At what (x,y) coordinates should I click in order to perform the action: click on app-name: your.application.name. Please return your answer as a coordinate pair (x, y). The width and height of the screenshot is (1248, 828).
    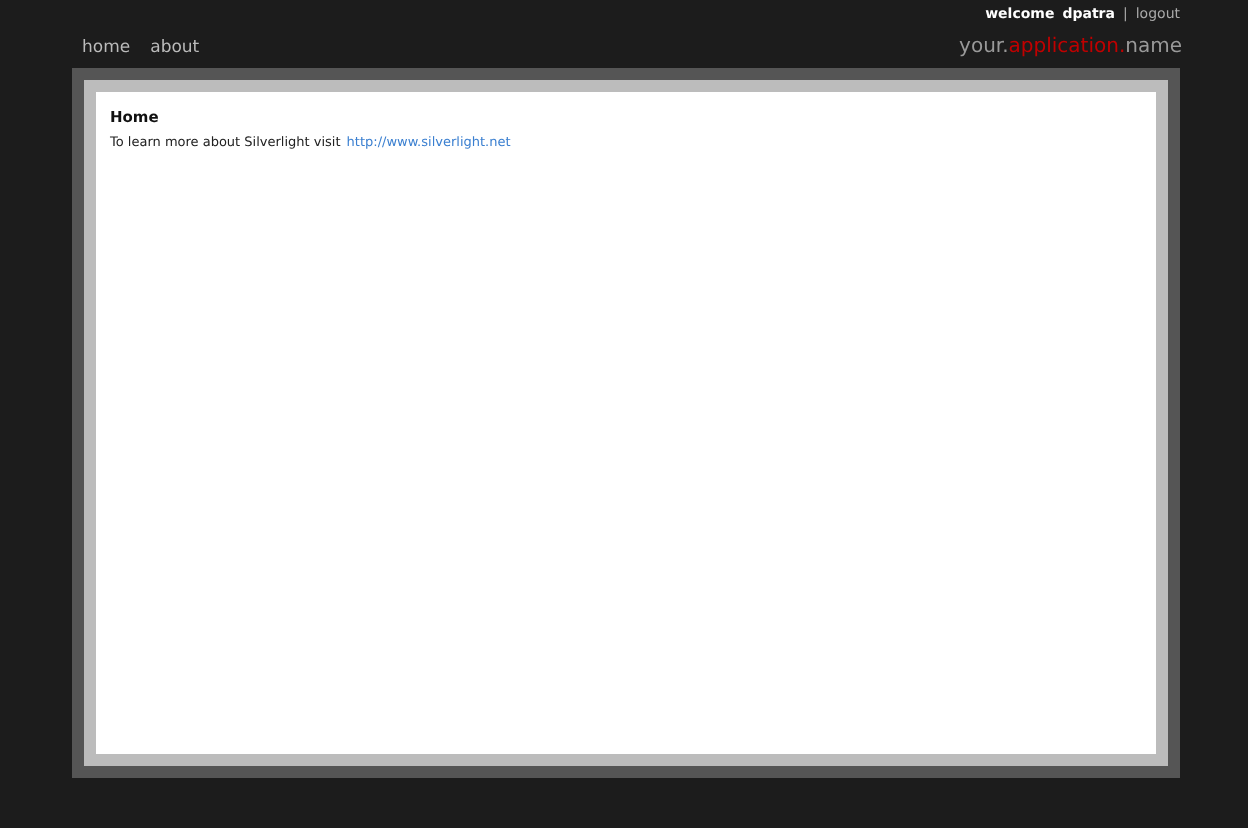
    Looking at the image, I should click on (1070, 47).